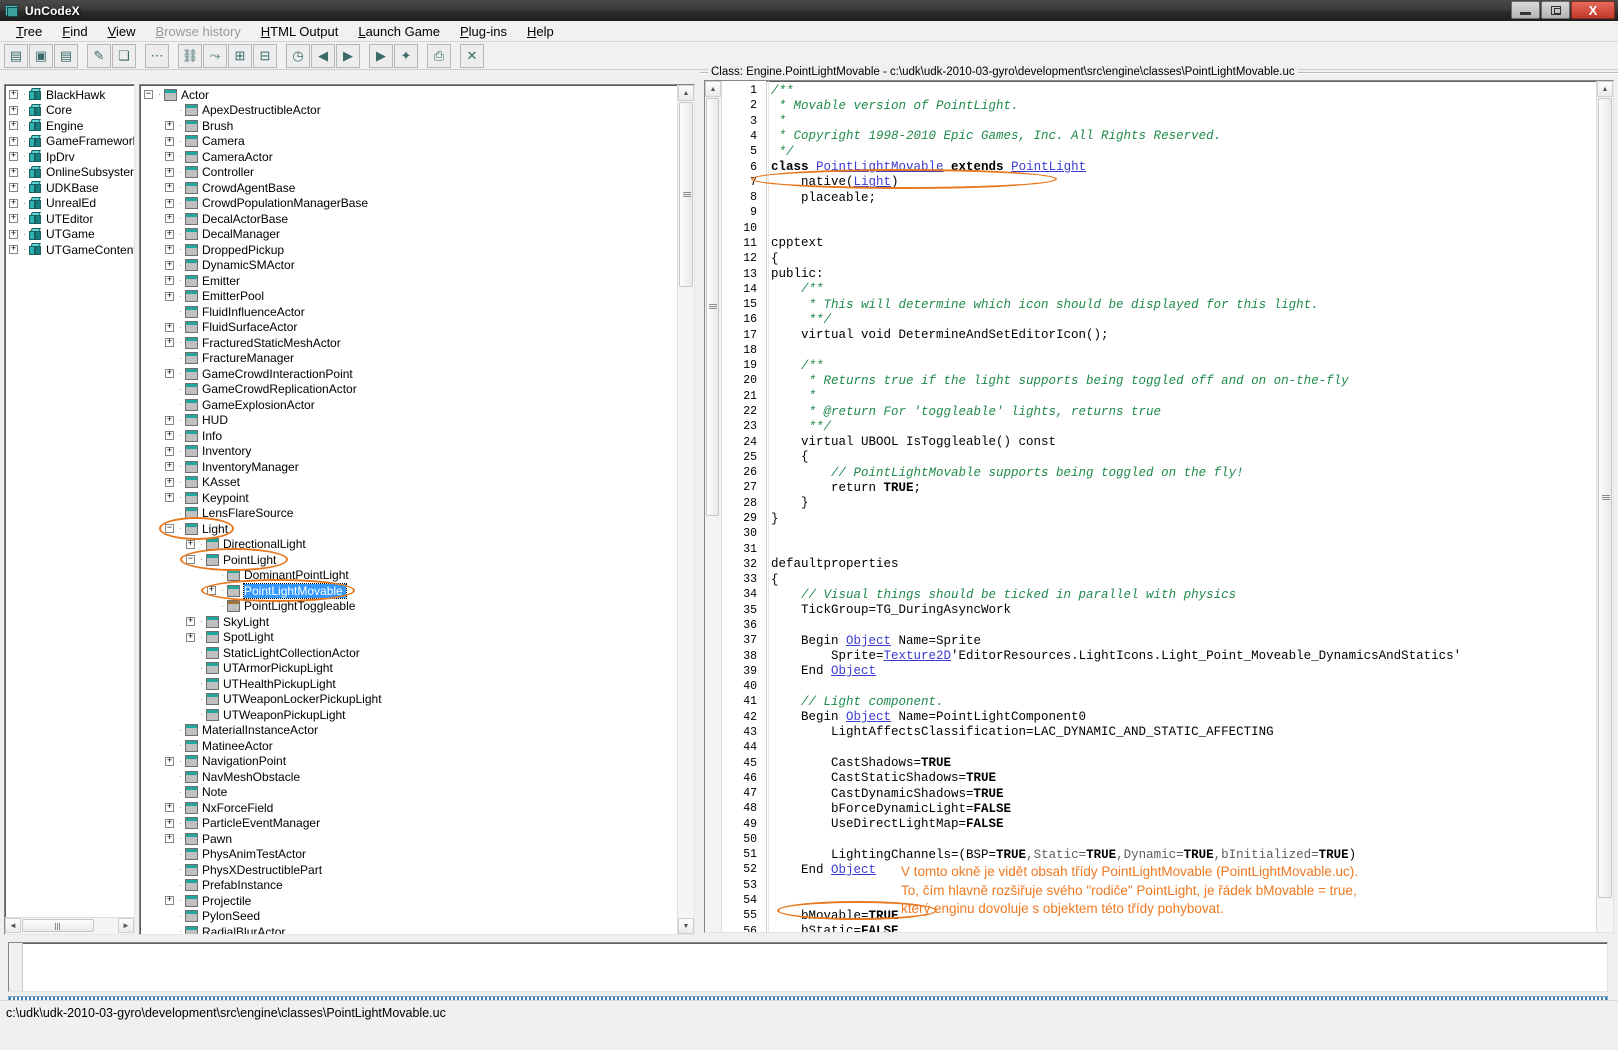  I want to click on code-line: 37 Begin Object Name=Sprite, so click(1159, 640).